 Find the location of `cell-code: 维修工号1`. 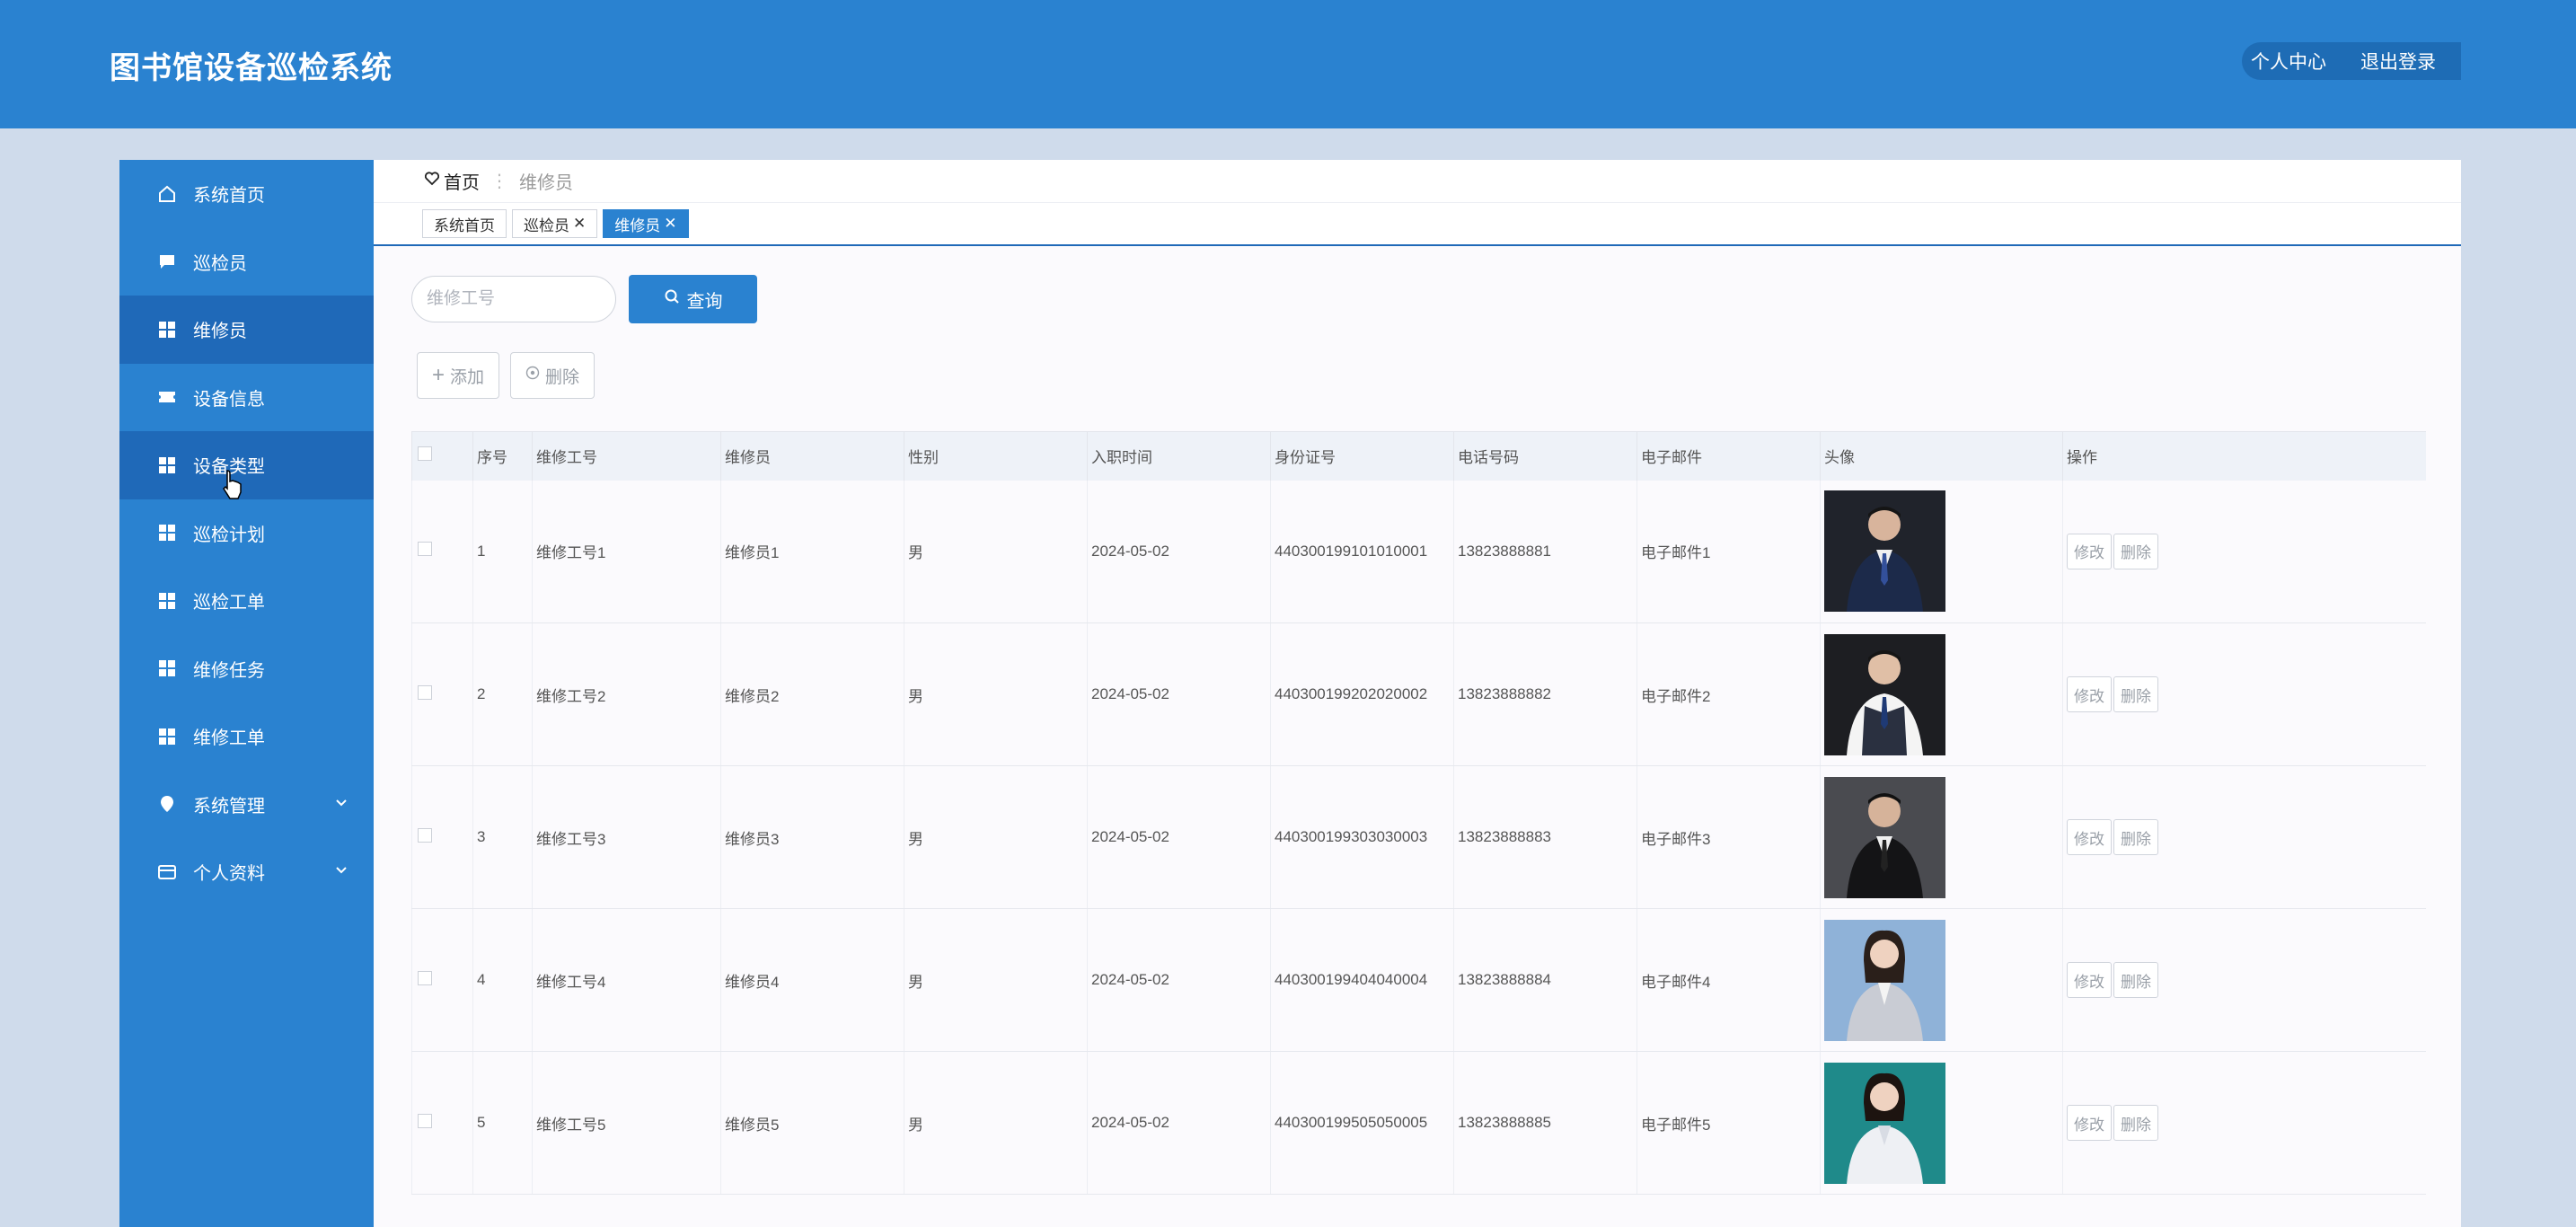

cell-code: 维修工号1 is located at coordinates (626, 551).